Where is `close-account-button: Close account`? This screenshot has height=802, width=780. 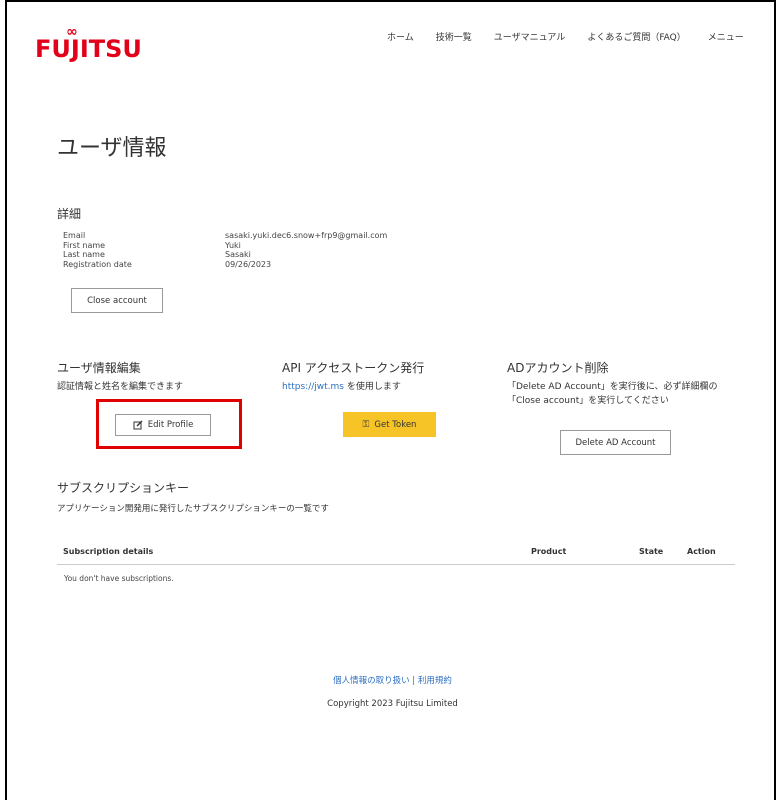 close-account-button: Close account is located at coordinates (117, 300).